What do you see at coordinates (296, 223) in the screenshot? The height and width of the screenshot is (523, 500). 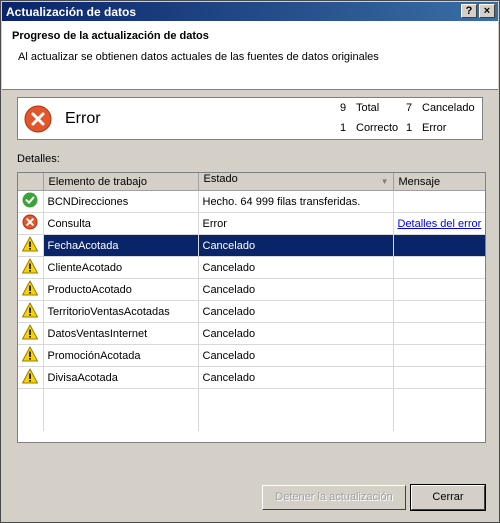 I see `state-cell: Error` at bounding box center [296, 223].